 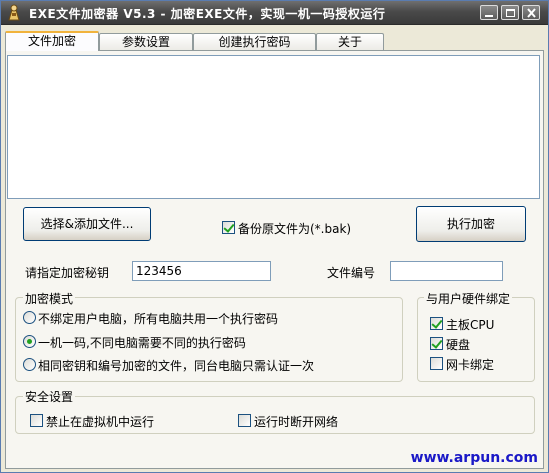 I want to click on close-button, so click(x=531, y=12).